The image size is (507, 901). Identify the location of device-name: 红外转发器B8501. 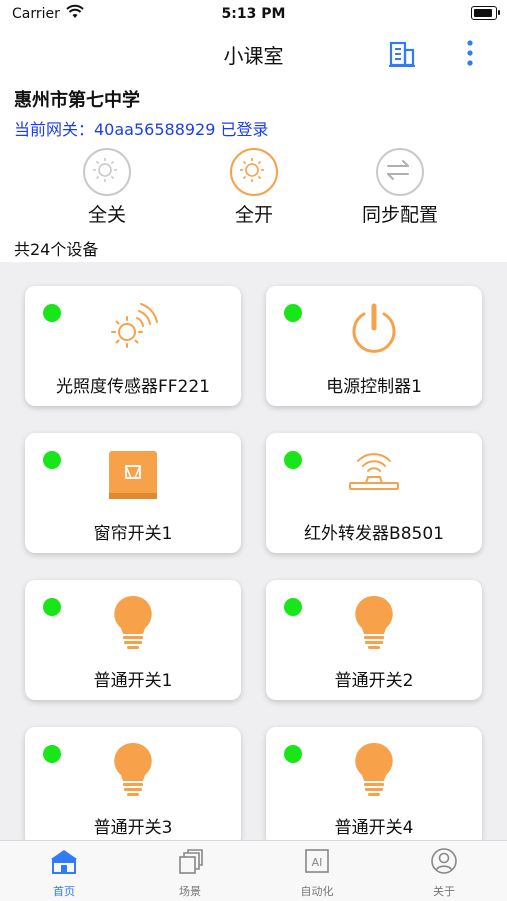
(374, 534).